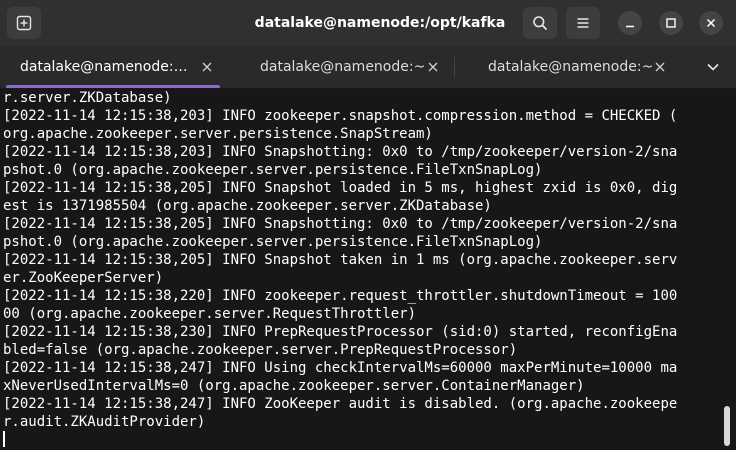  I want to click on chevron-down-icon, so click(713, 67).